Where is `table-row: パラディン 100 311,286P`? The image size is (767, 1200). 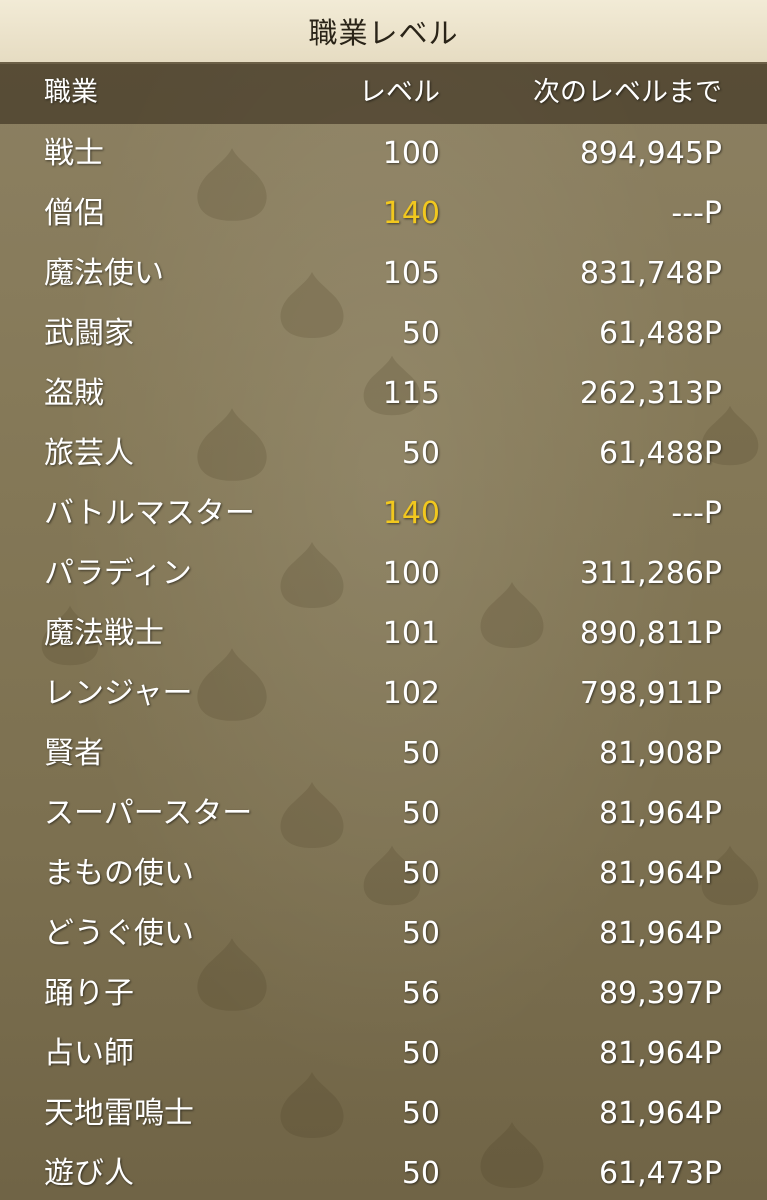 table-row: パラディン 100 311,286P is located at coordinates (383, 574).